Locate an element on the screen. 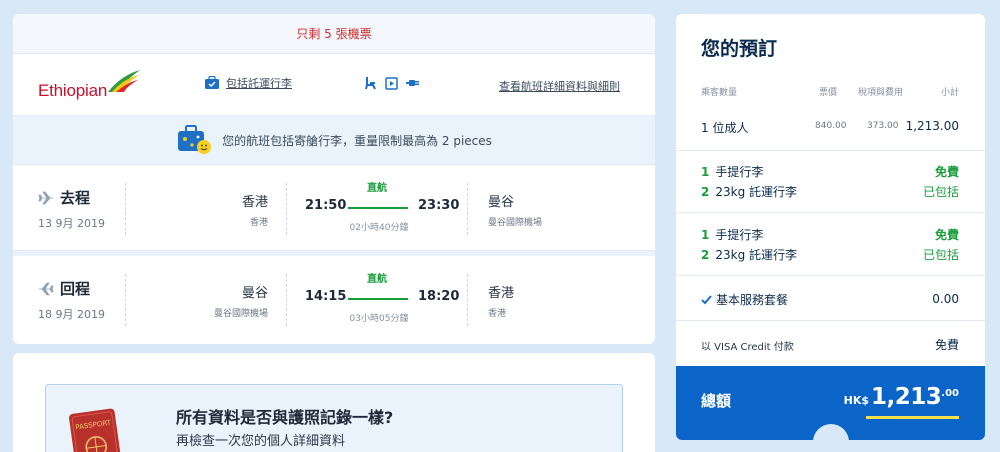 This screenshot has height=452, width=1000. entertainment-screen-icon is located at coordinates (391, 83).